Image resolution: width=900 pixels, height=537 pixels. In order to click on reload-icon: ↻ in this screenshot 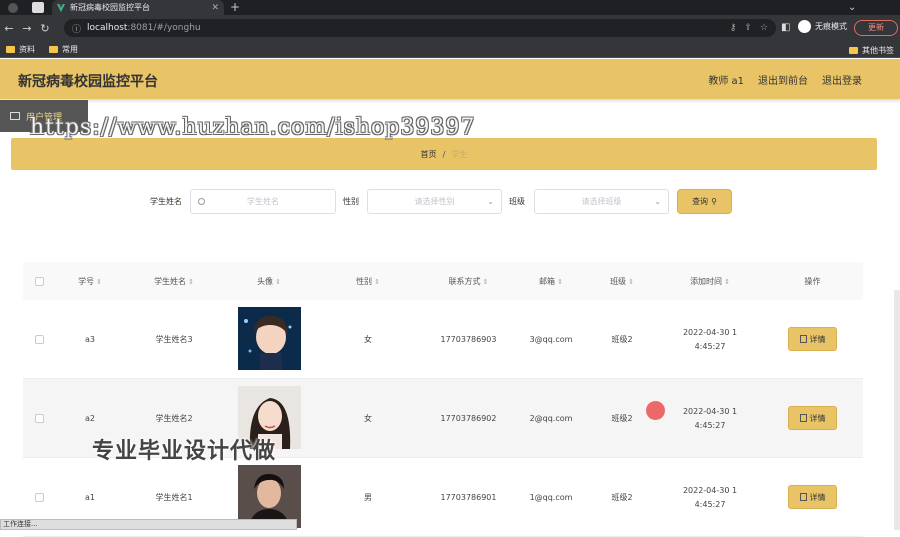, I will do `click(45, 28)`.